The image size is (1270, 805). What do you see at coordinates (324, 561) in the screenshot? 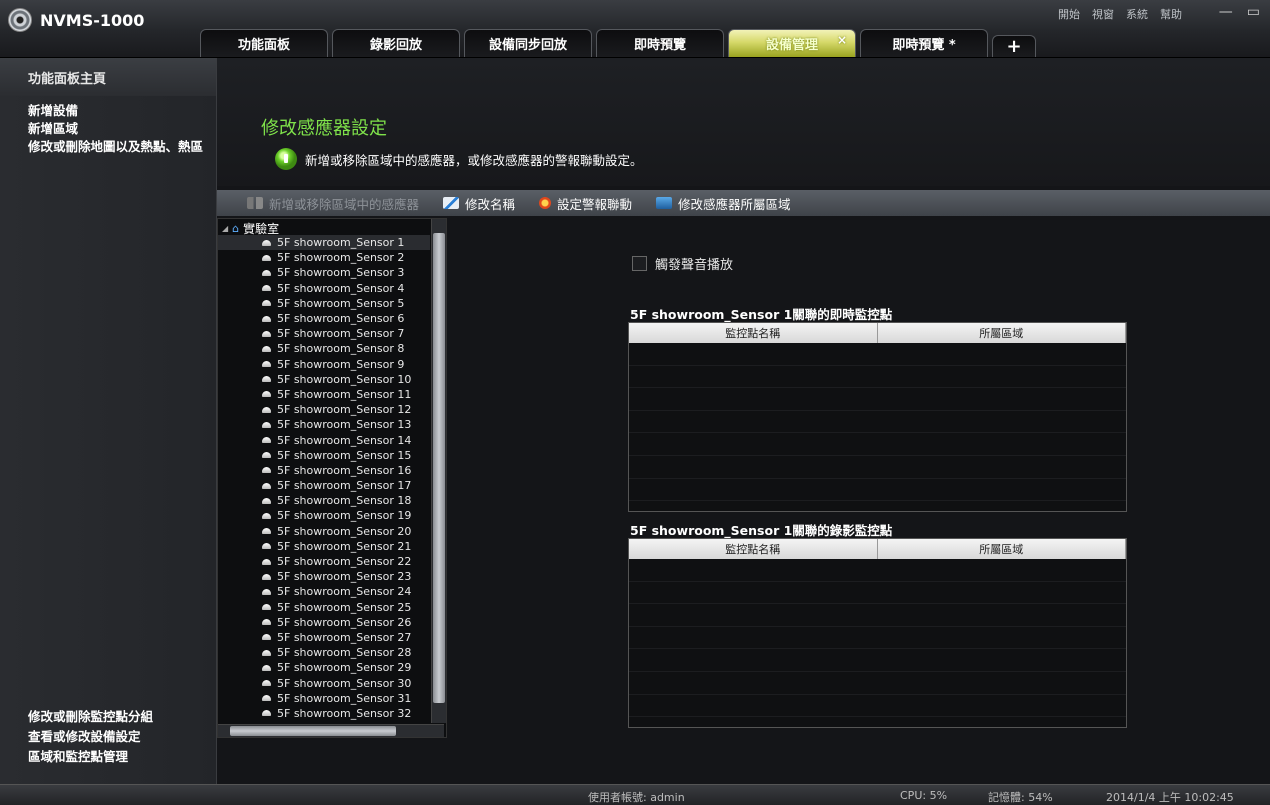
I see `tree-item-sensor: 5F showroom_Sensor 22` at bounding box center [324, 561].